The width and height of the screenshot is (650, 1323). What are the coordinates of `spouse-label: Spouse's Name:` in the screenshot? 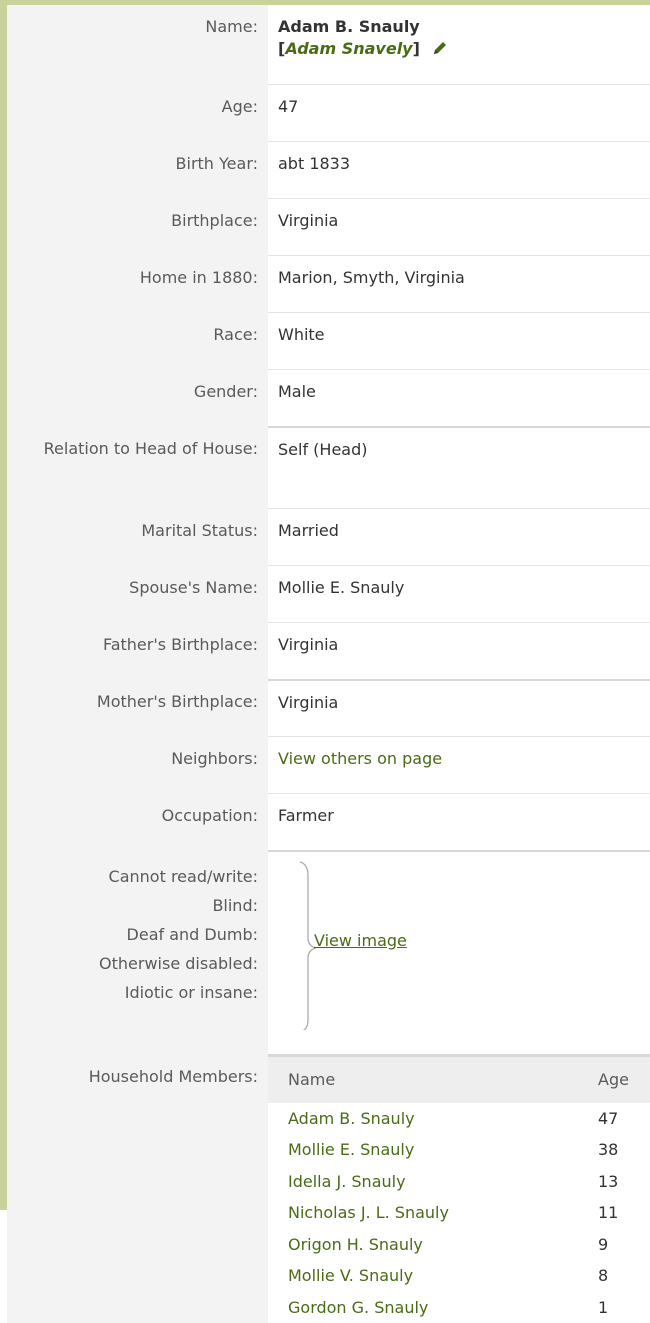 It's located at (137, 594).